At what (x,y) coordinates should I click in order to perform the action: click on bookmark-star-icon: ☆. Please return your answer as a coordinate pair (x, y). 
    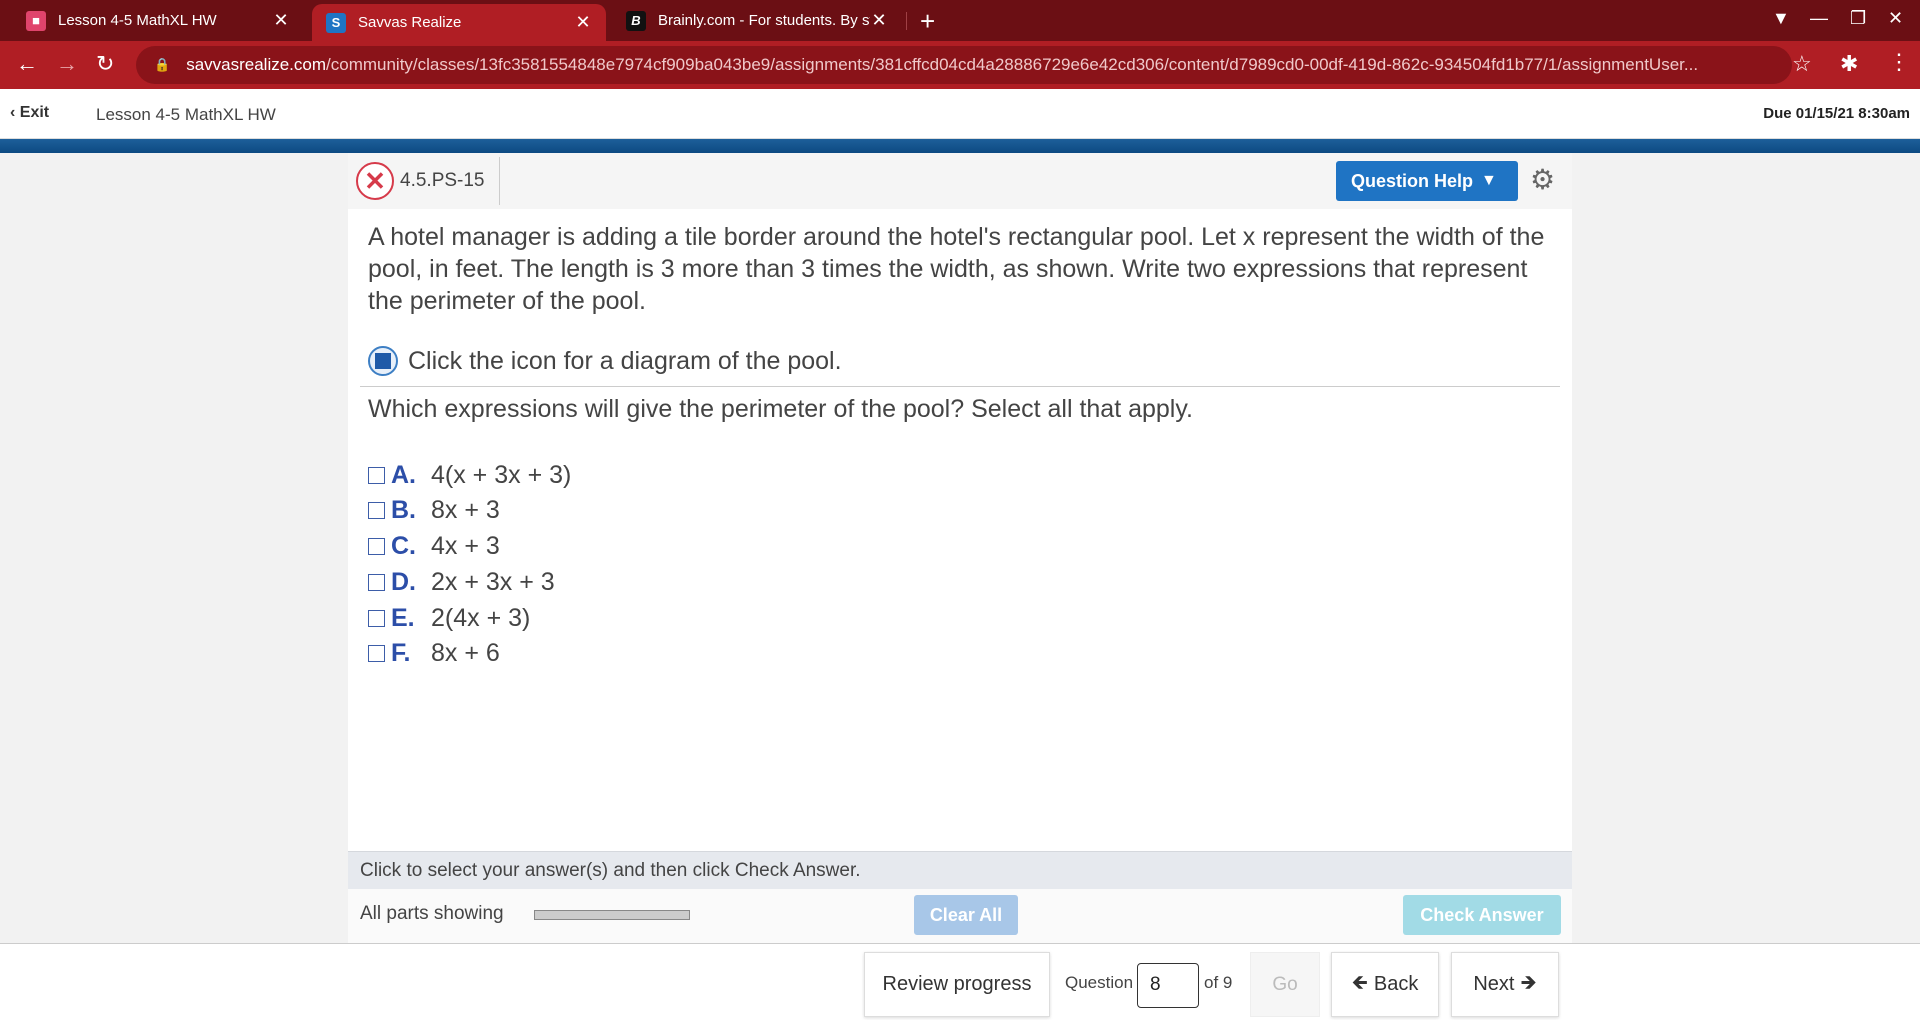
    Looking at the image, I should click on (1802, 64).